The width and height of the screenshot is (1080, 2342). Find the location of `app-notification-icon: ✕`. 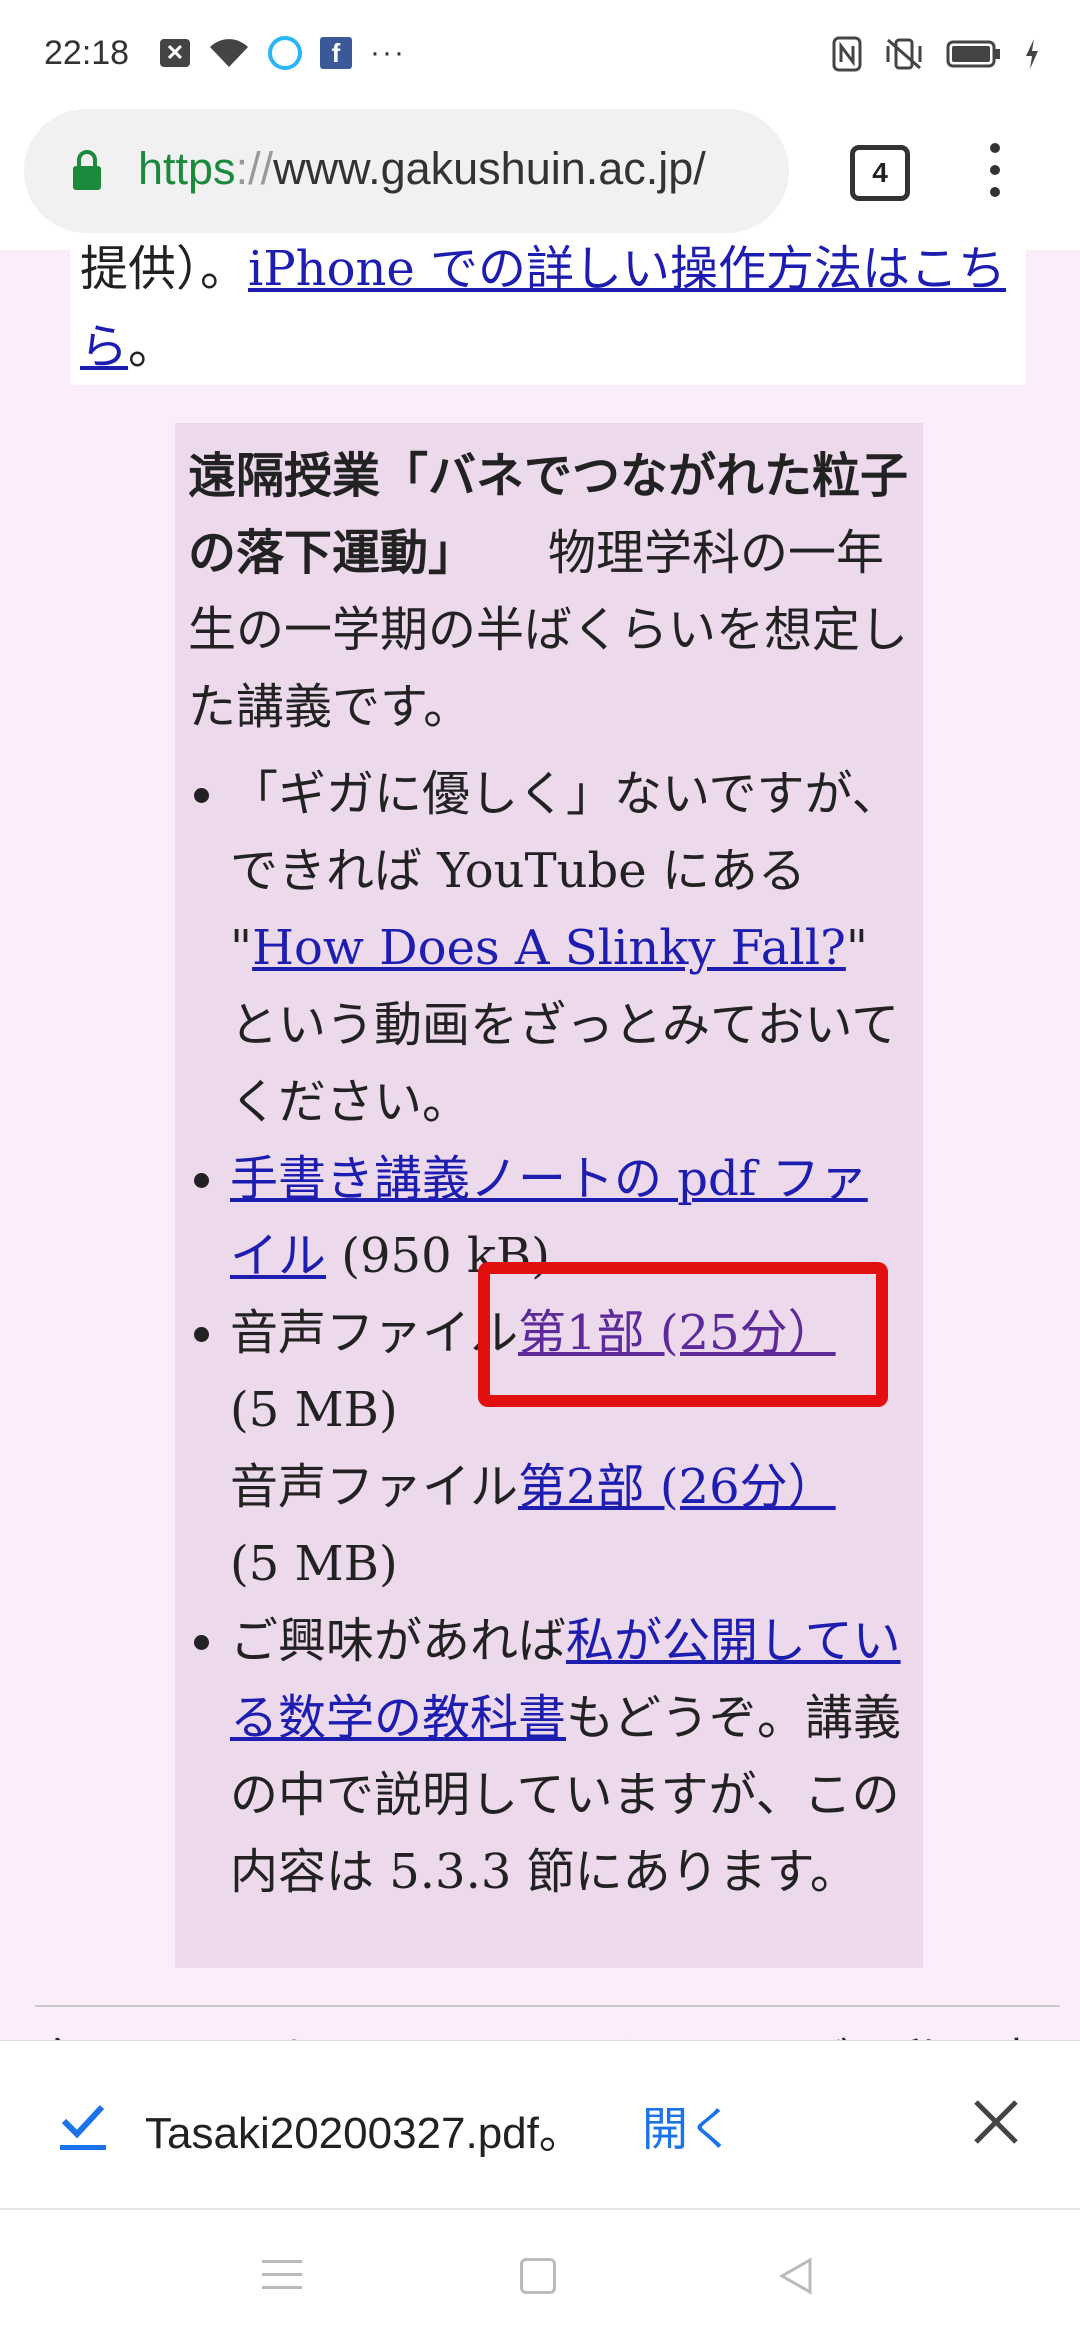

app-notification-icon: ✕ is located at coordinates (175, 53).